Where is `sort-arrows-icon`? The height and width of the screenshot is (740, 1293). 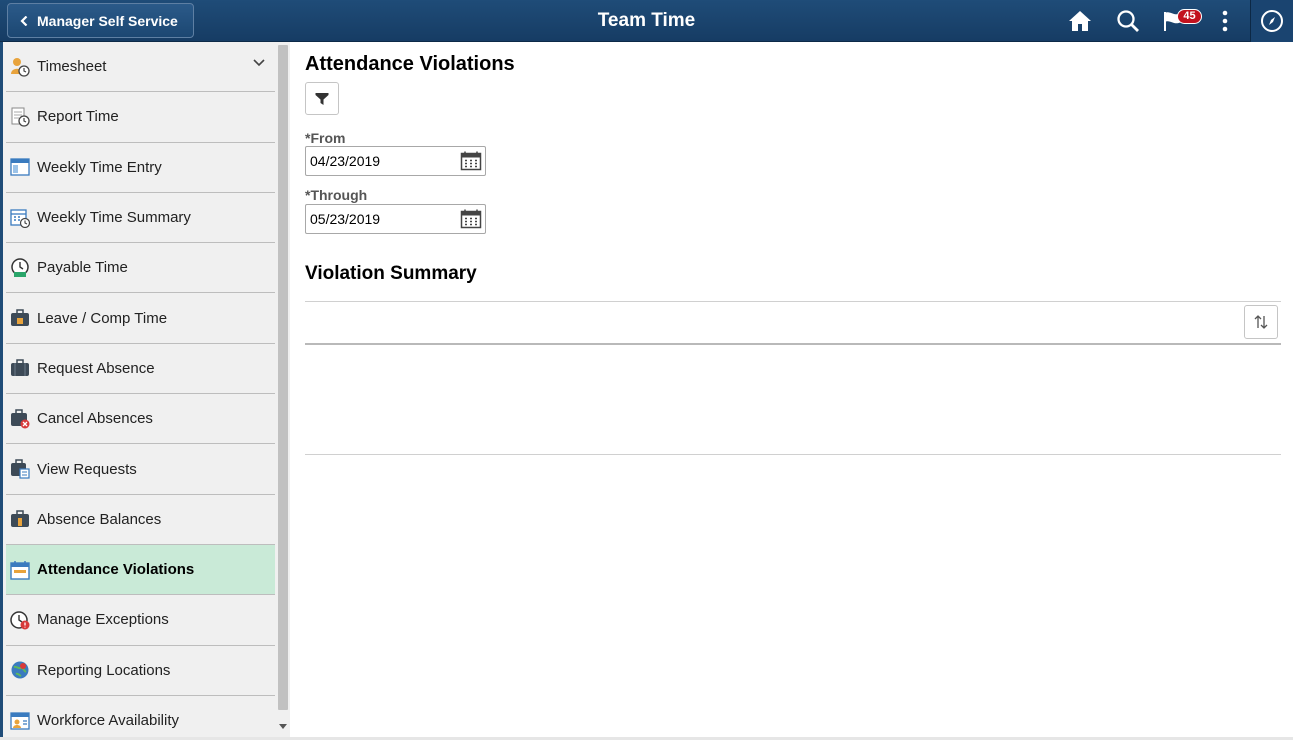 sort-arrows-icon is located at coordinates (1261, 322).